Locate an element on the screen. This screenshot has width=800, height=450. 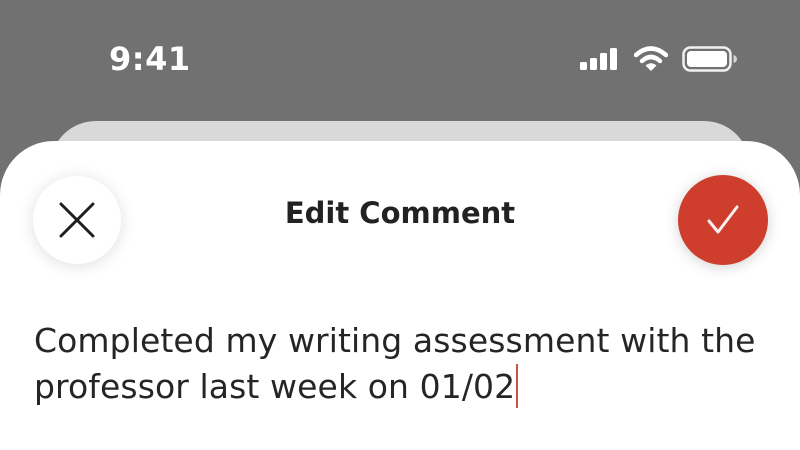
status-time: 9:41 is located at coordinates (150, 59).